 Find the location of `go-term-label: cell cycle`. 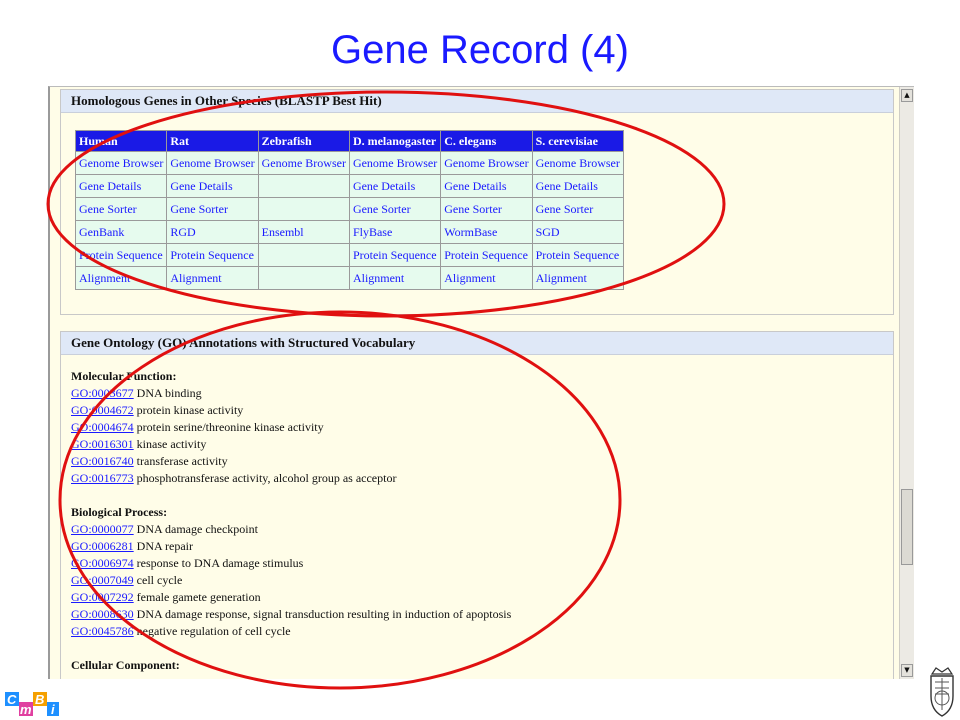

go-term-label: cell cycle is located at coordinates (159, 580).